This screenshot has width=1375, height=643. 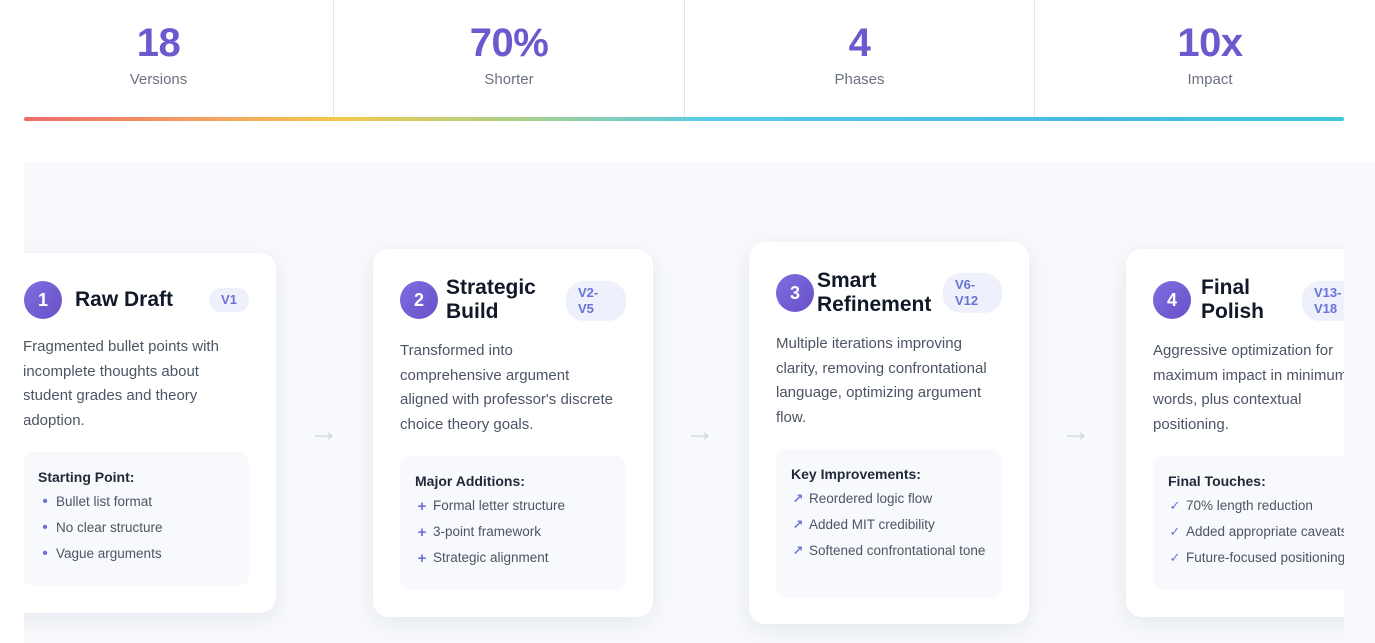 I want to click on gradient-progress-bar, so click(x=684, y=119).